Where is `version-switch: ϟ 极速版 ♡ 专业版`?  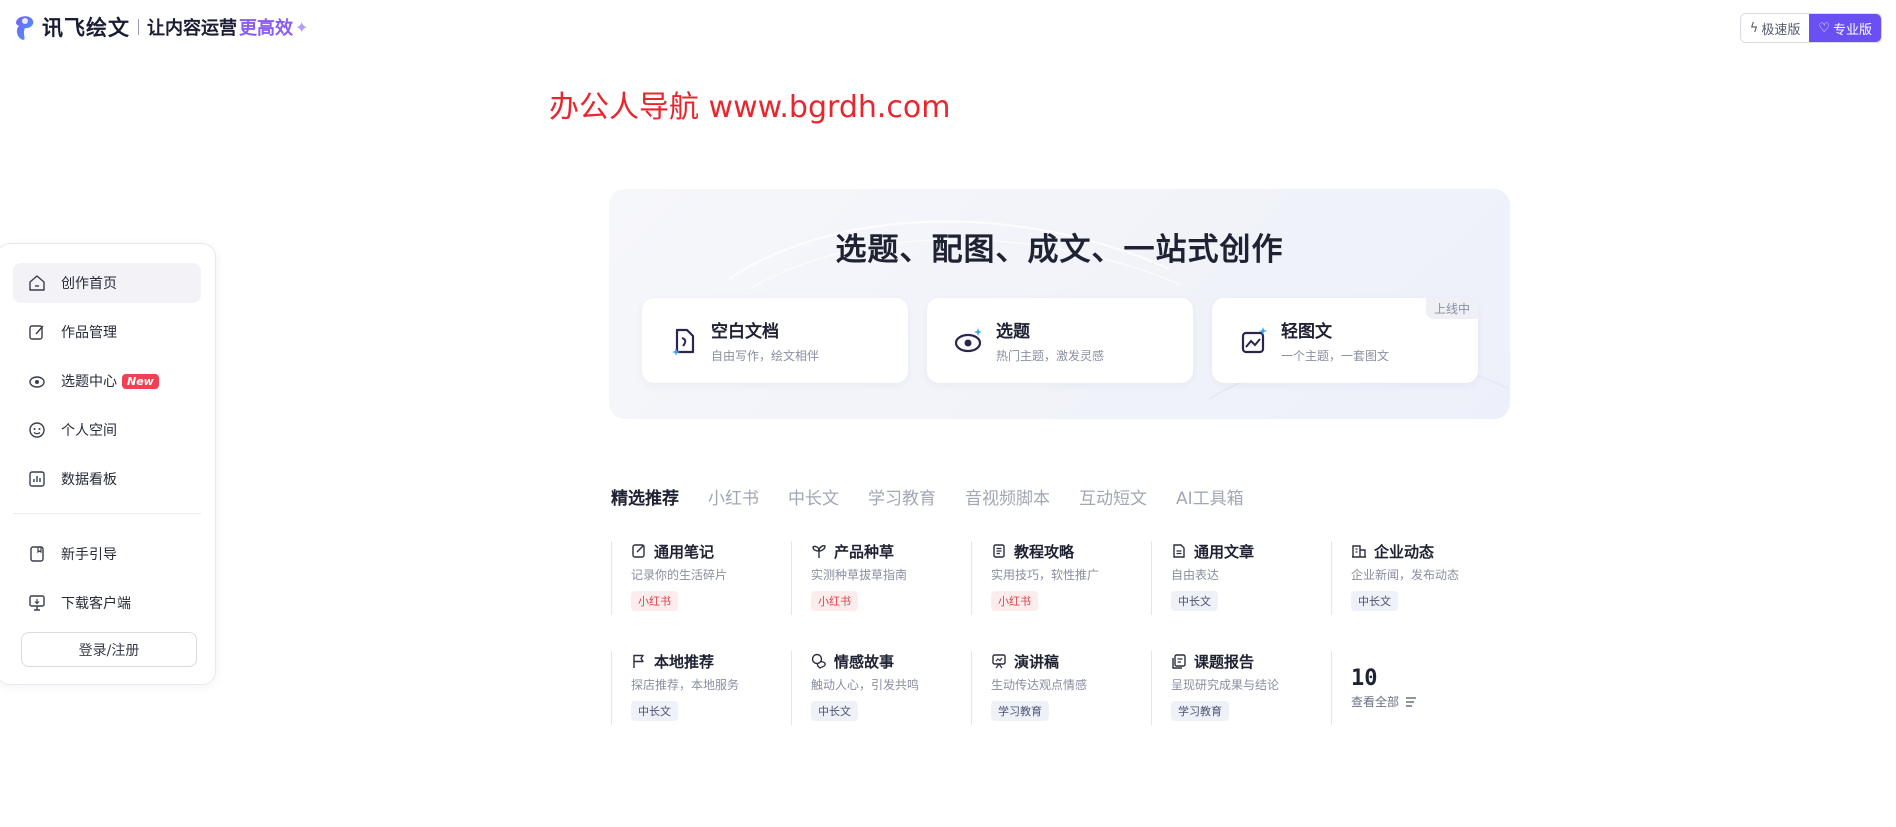
version-switch: ϟ 极速版 ♡ 专业版 is located at coordinates (1810, 28).